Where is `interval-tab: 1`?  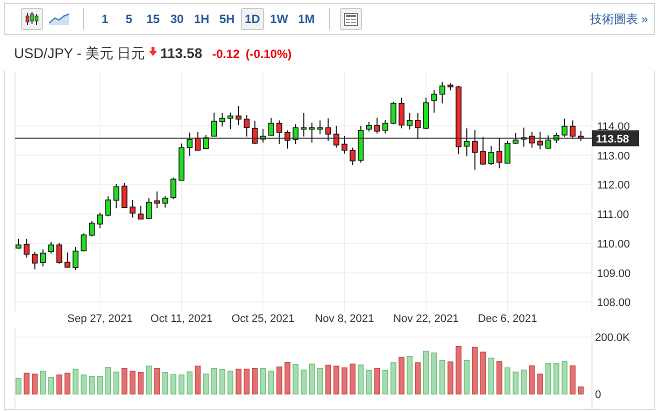 interval-tab: 1 is located at coordinates (105, 19).